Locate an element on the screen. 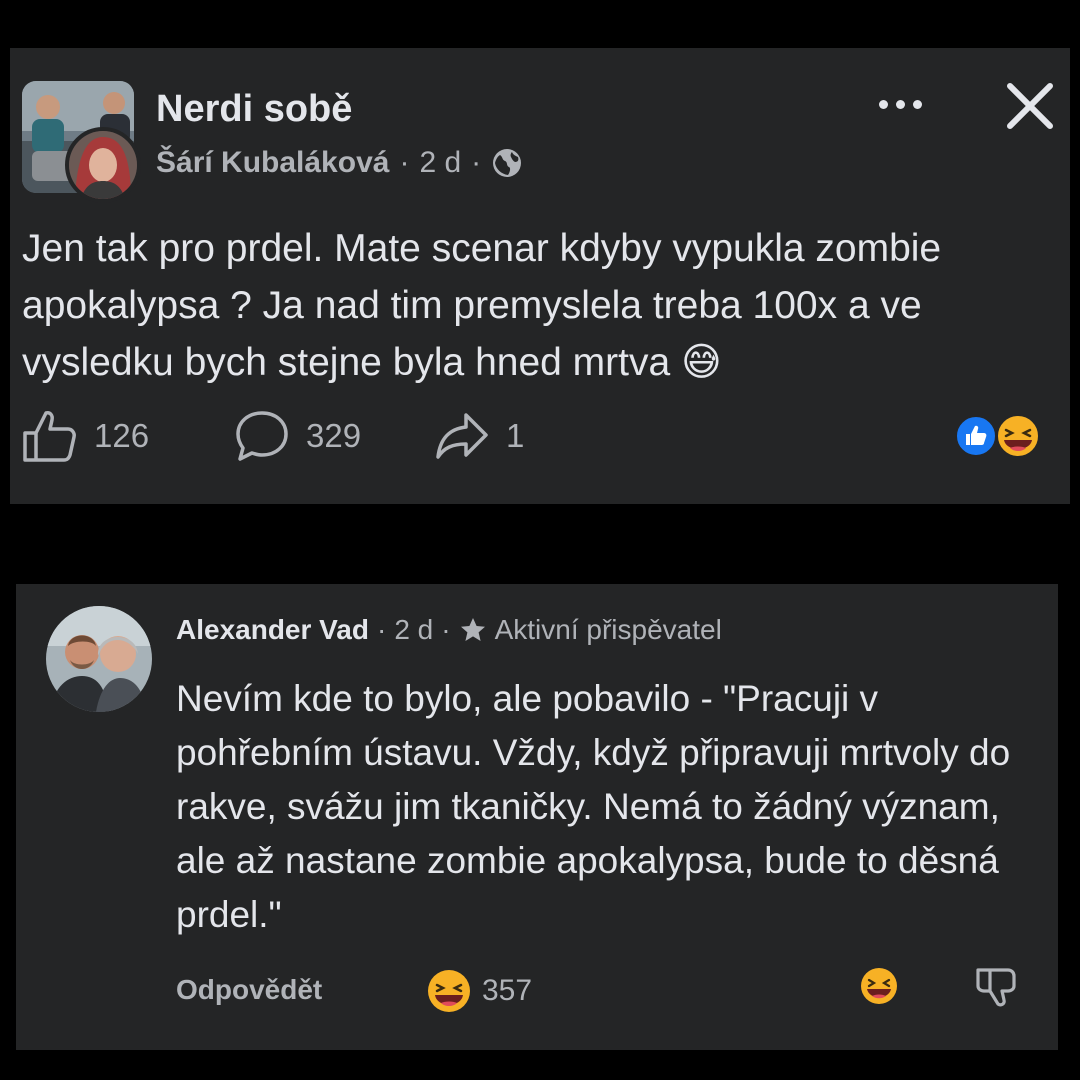  close-button is located at coordinates (1030, 106).